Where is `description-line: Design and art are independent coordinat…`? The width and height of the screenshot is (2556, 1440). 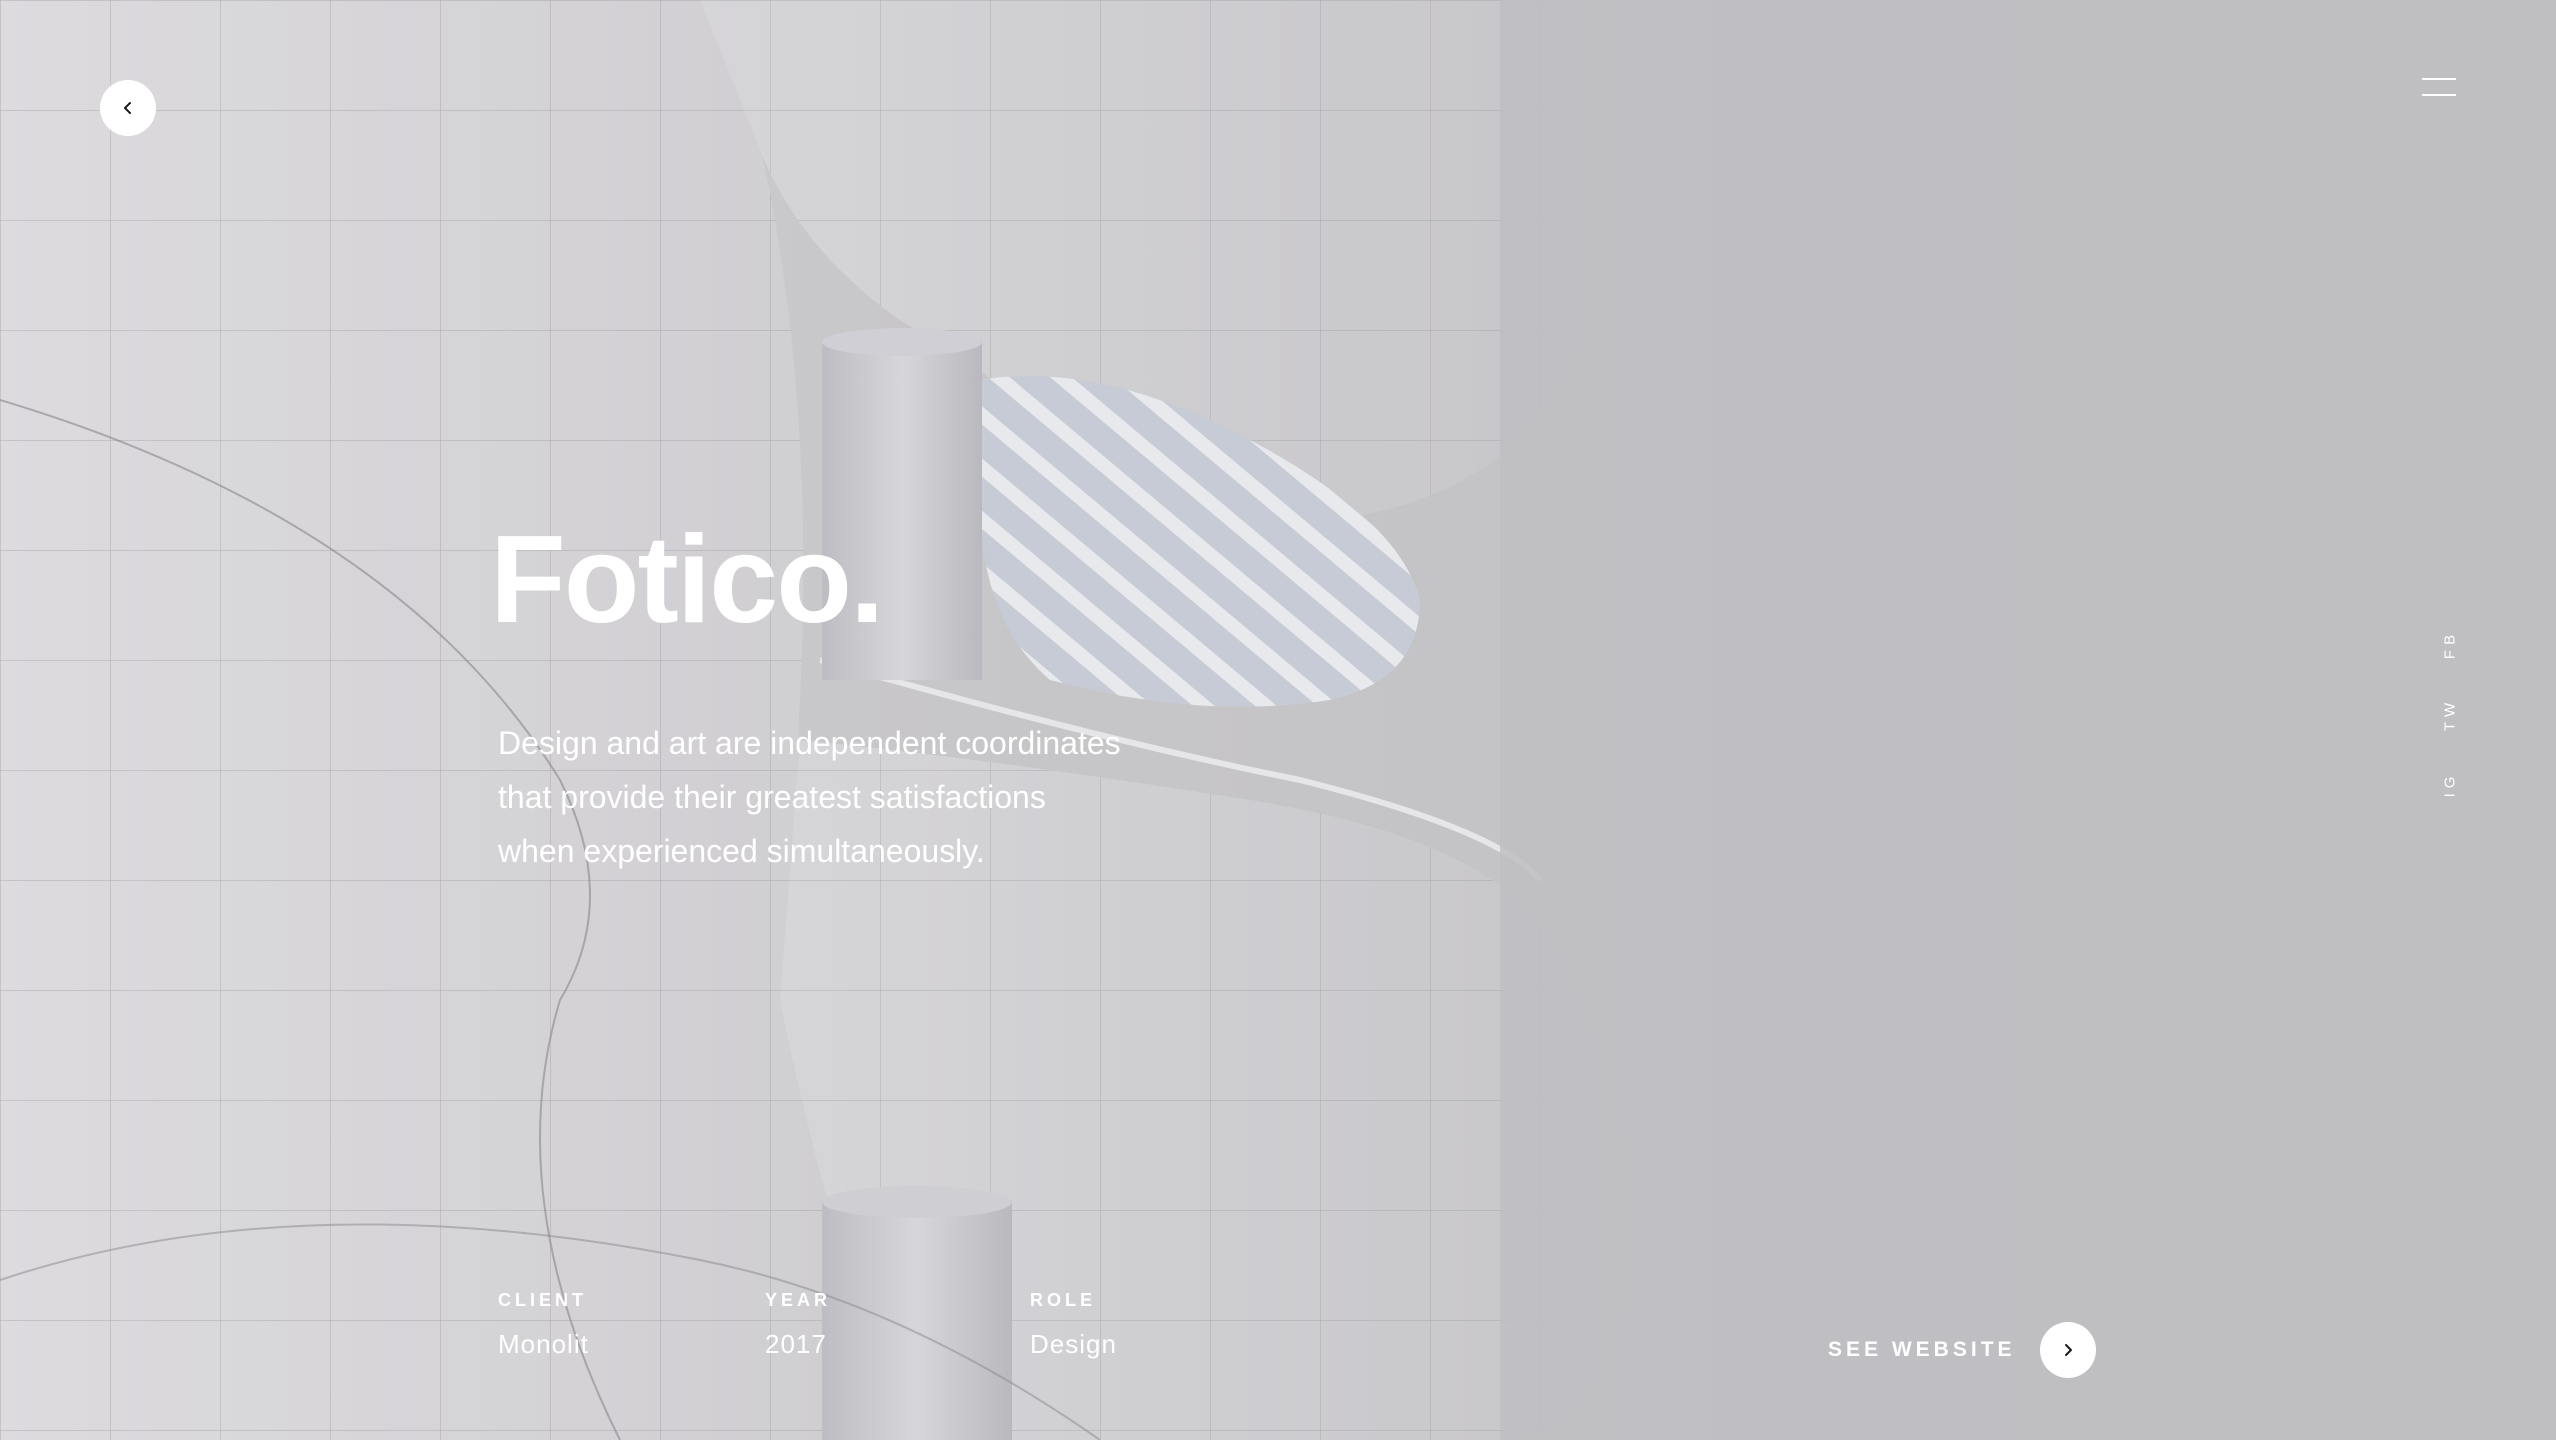
description-line: Design and art are independent coordinat… is located at coordinates (809, 743).